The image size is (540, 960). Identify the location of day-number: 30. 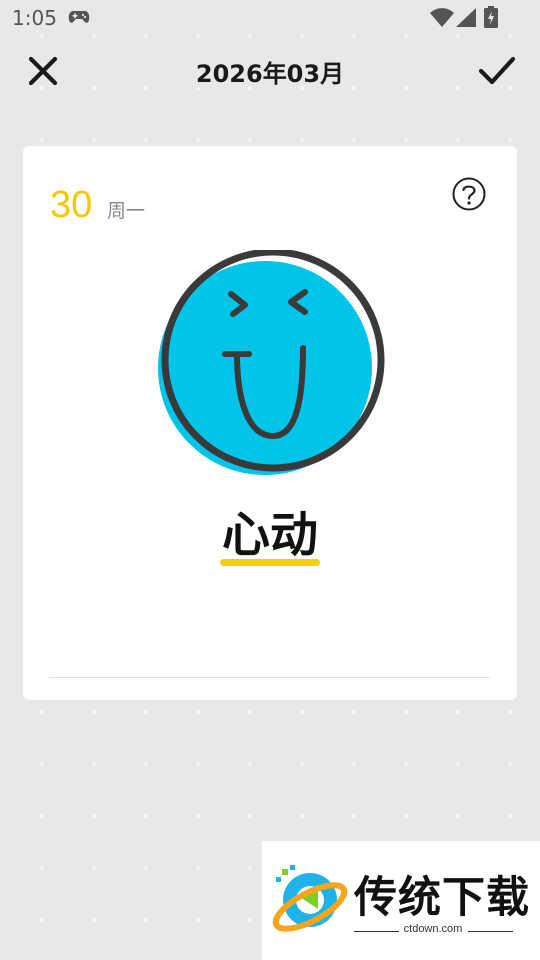
(71, 205).